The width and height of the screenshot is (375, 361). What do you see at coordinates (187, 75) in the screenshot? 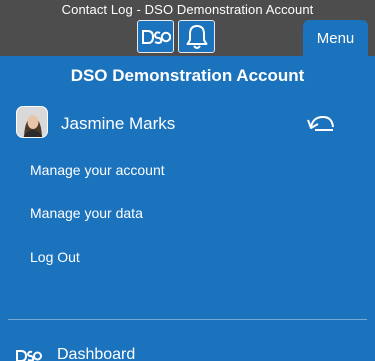
I see `account-name: DSO Demonstration Account` at bounding box center [187, 75].